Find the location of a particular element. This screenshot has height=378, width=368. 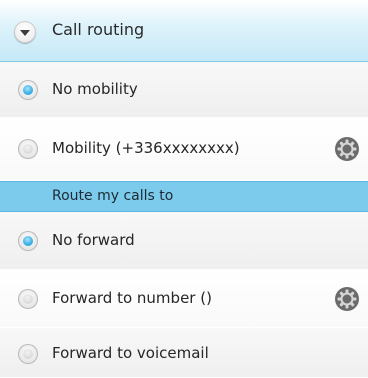

radio-forward-to-number is located at coordinates (28, 299).